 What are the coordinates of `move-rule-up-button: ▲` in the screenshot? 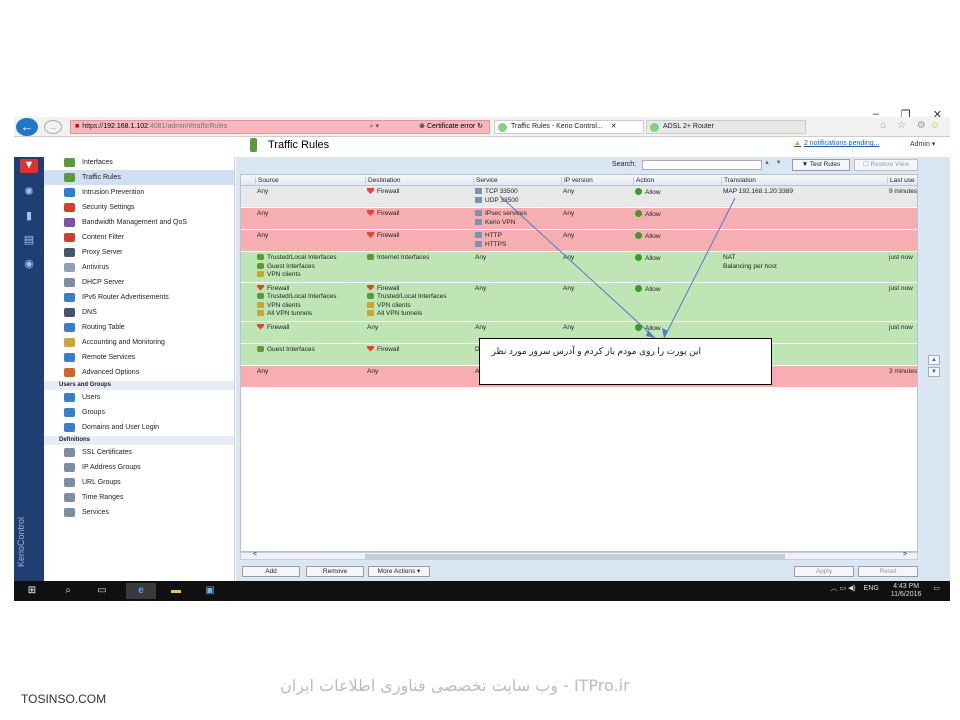 It's located at (934, 360).